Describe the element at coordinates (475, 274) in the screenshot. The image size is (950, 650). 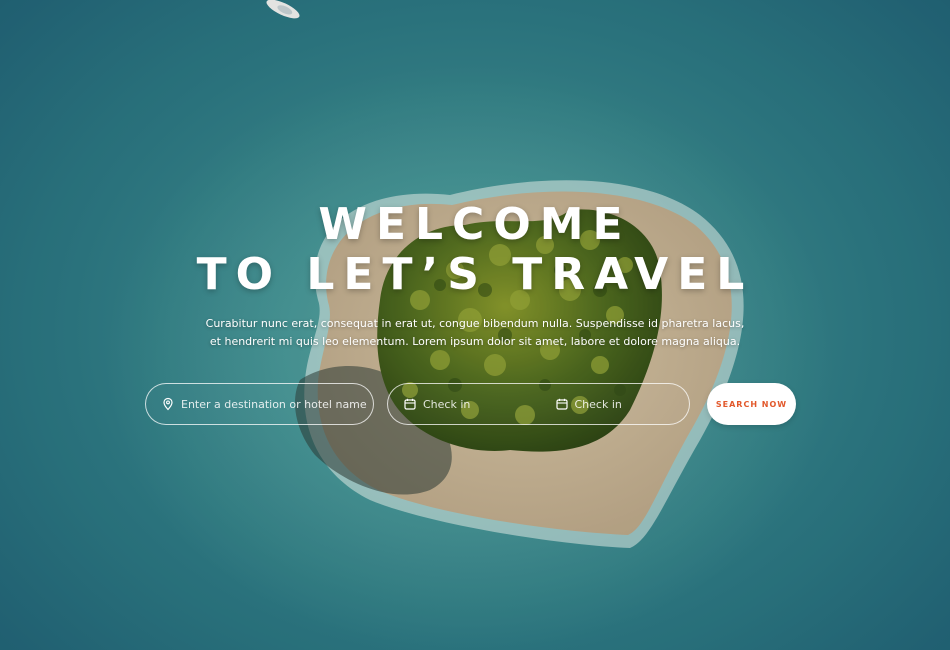
I see `hero-title-line-2: TO LET’S TRAVEL` at that location.